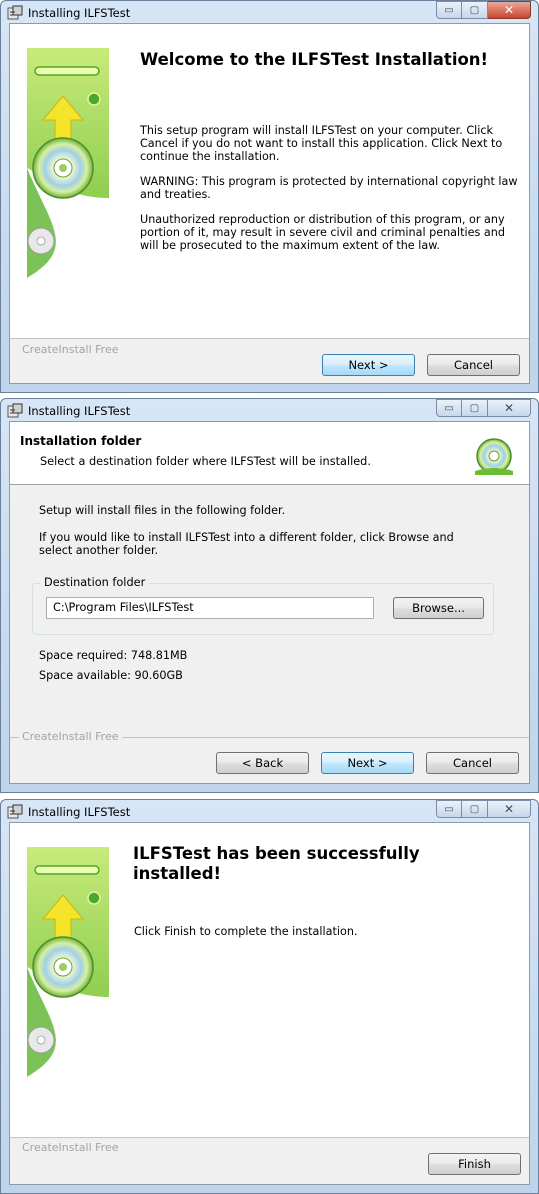 This screenshot has height=1194, width=539. Describe the element at coordinates (314, 59) in the screenshot. I see `page-title: Welcome to the ILFSTest Installation!` at that location.